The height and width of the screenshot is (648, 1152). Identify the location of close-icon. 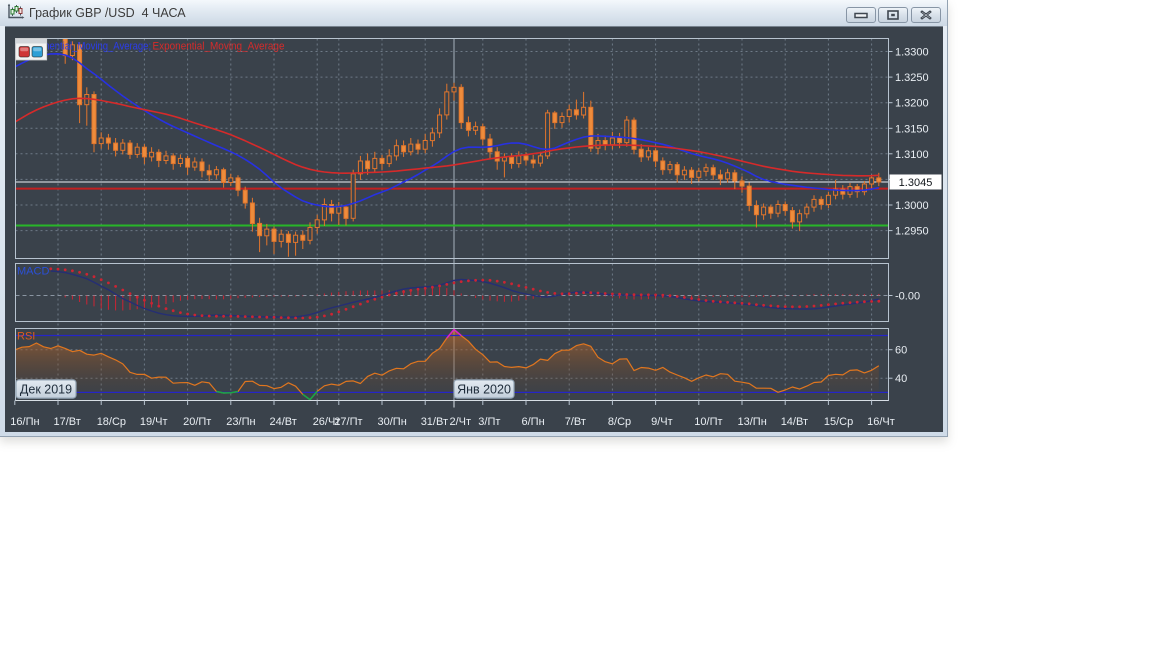
(926, 15).